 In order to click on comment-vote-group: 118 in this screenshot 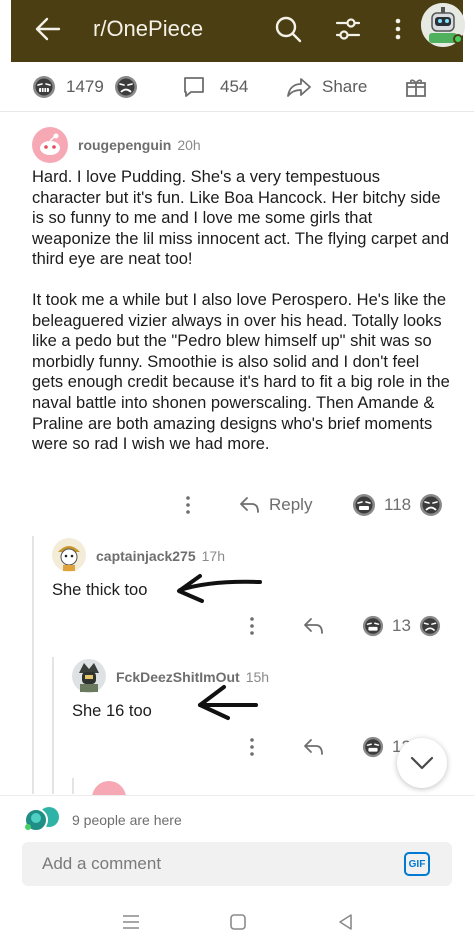, I will do `click(397, 505)`.